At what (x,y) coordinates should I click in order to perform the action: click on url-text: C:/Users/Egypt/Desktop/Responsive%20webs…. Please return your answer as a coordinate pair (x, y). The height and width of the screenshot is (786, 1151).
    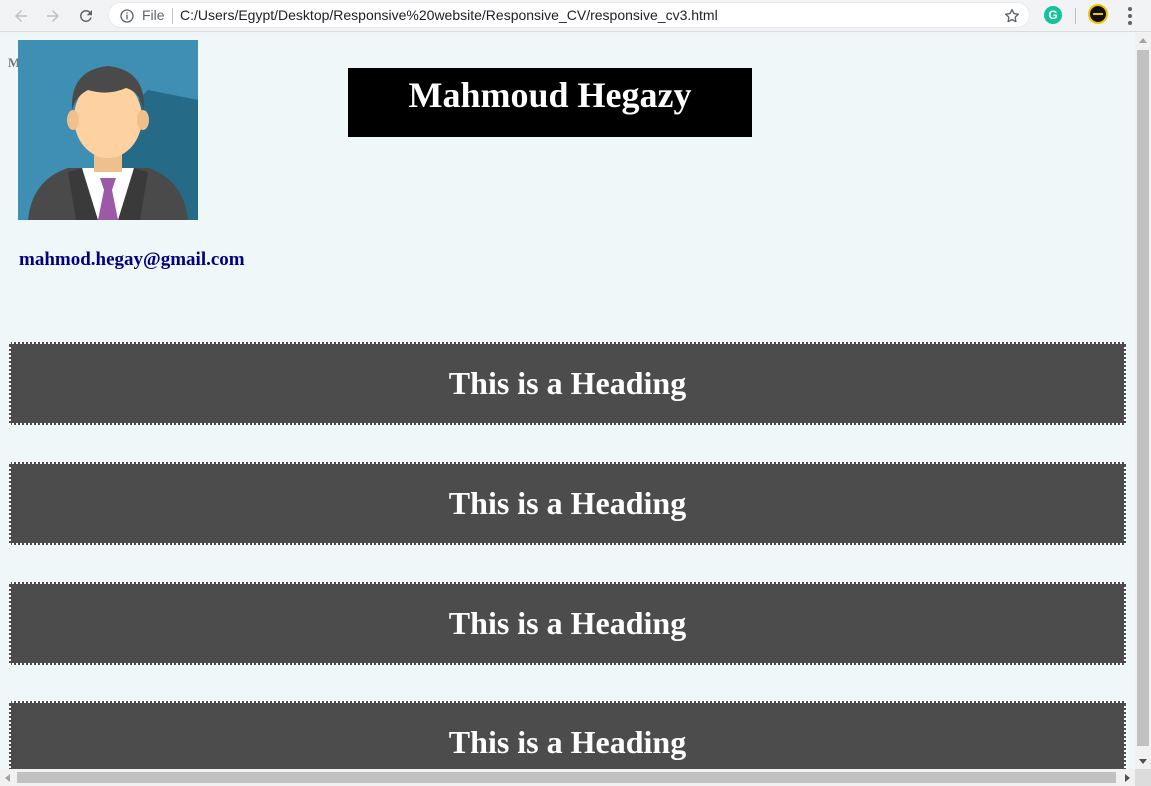
    Looking at the image, I should click on (449, 15).